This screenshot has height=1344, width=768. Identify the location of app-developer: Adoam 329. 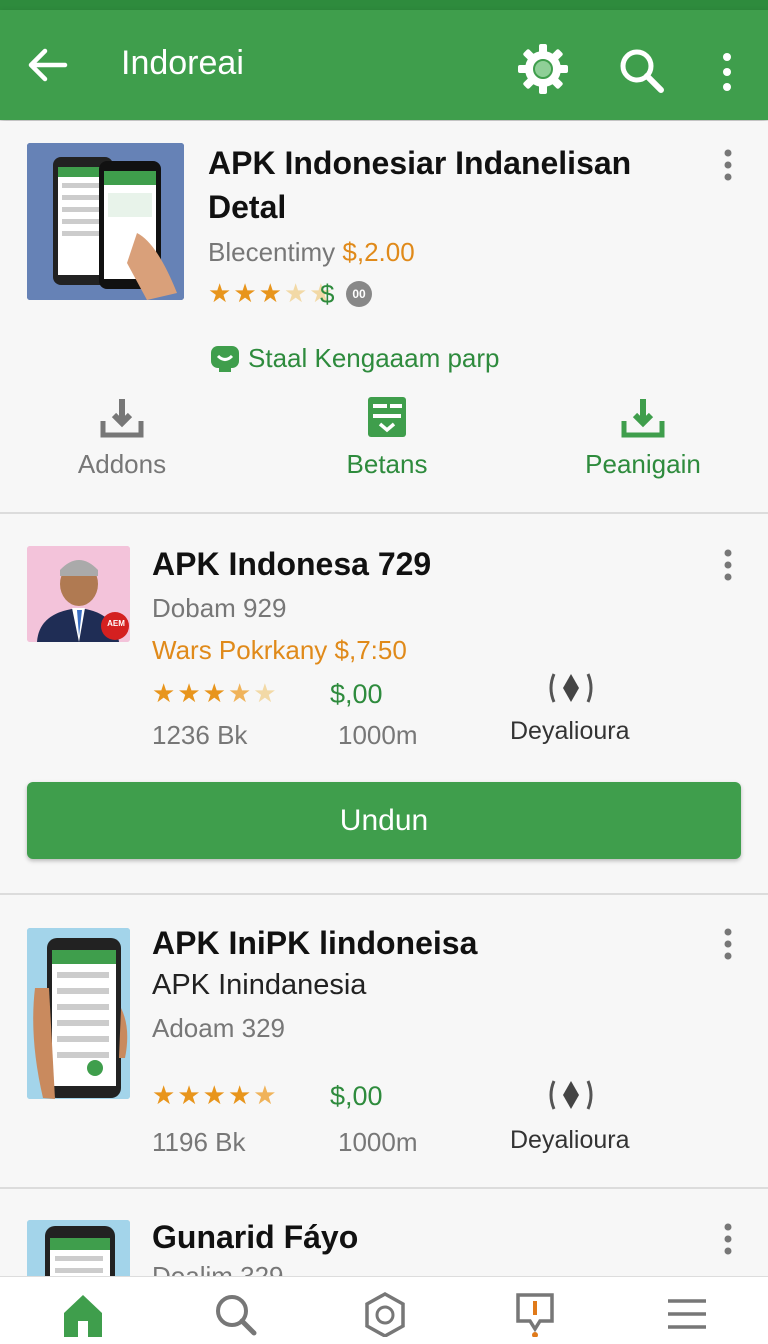
(218, 1028).